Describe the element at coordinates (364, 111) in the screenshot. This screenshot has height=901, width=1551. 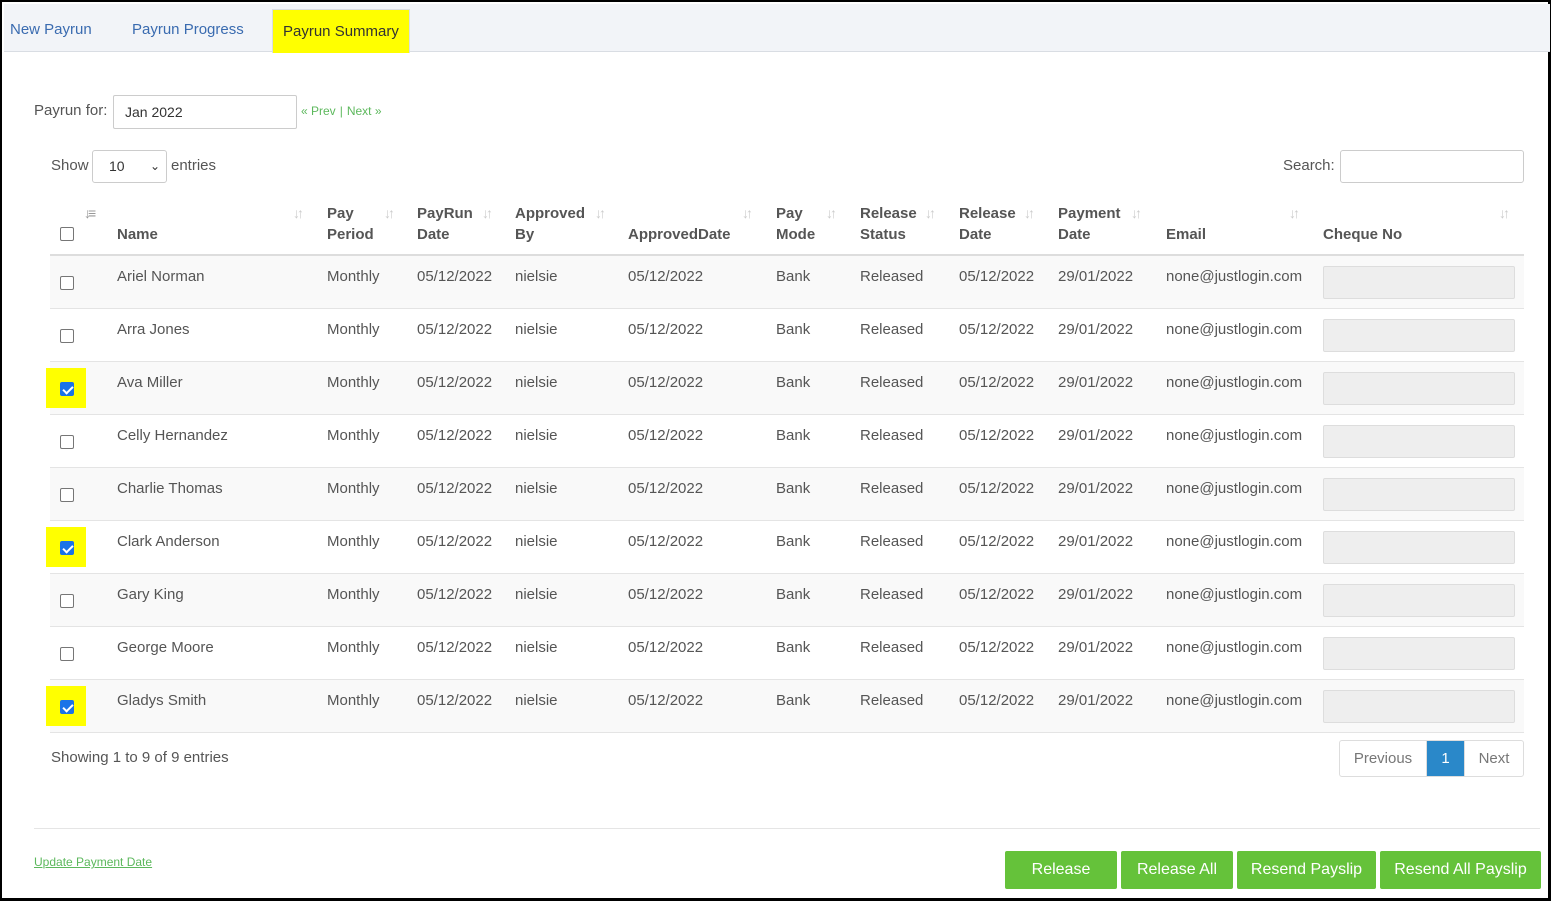
I see `next-period-link: Next »` at that location.